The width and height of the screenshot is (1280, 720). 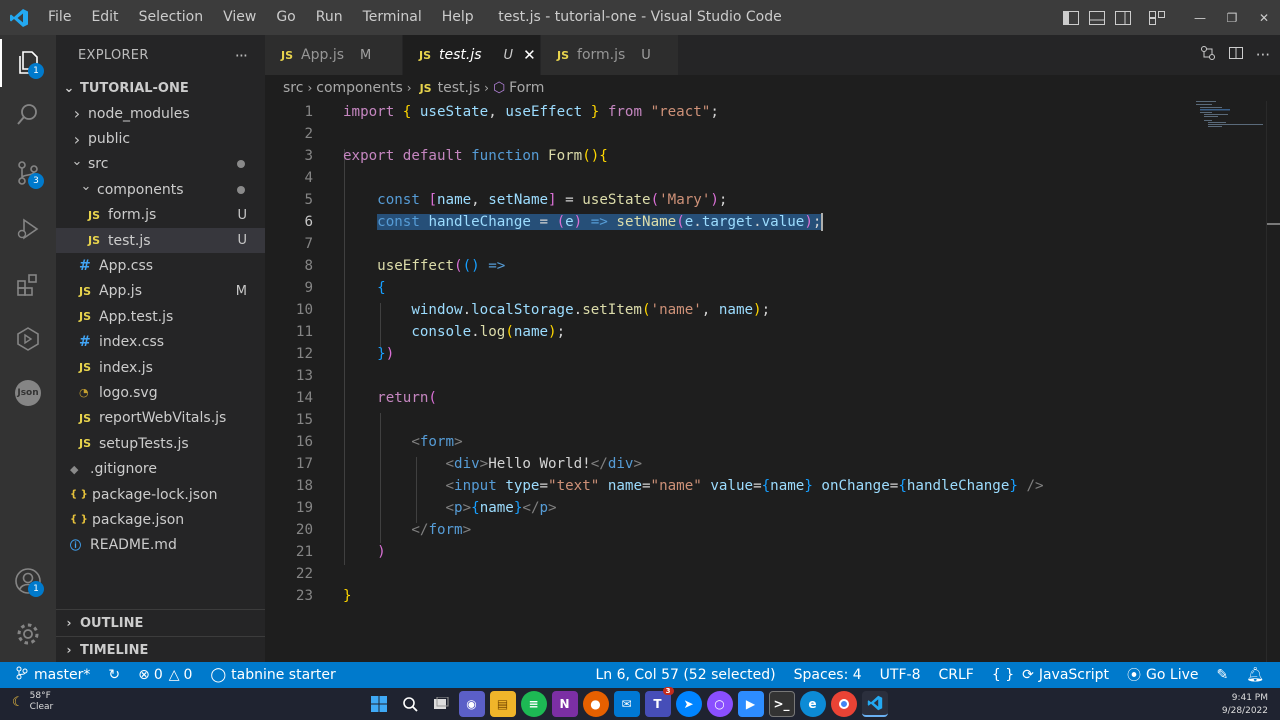 What do you see at coordinates (441, 704) in the screenshot?
I see `task-view-icon` at bounding box center [441, 704].